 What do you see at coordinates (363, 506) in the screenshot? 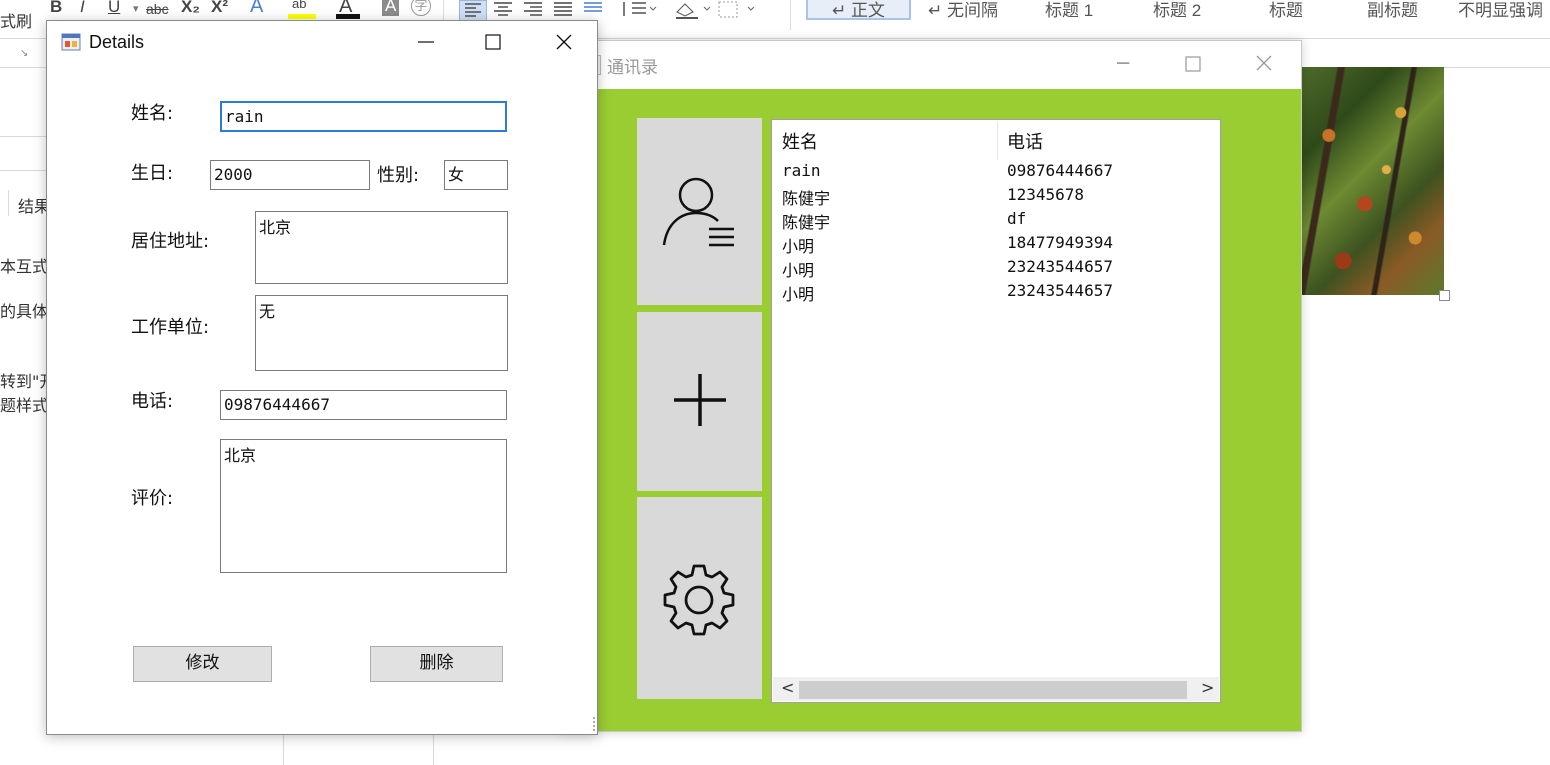
I see `comment-field: 北京` at bounding box center [363, 506].